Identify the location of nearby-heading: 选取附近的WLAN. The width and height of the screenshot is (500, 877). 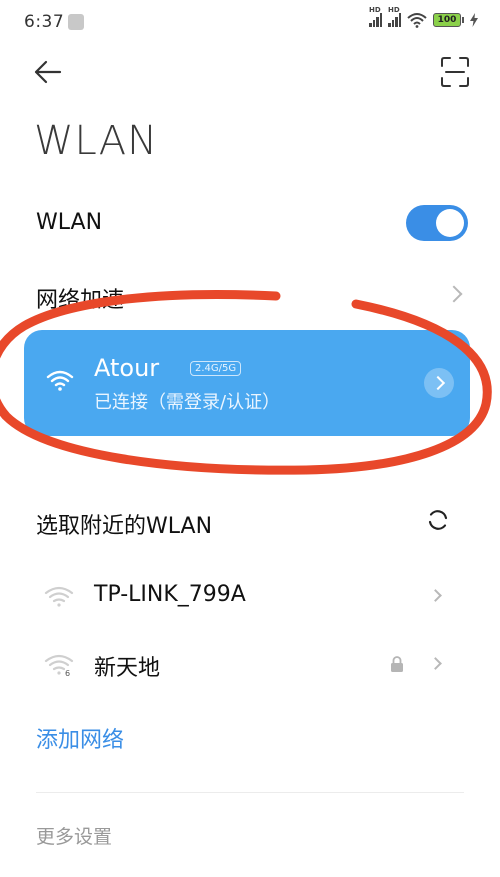
(124, 526).